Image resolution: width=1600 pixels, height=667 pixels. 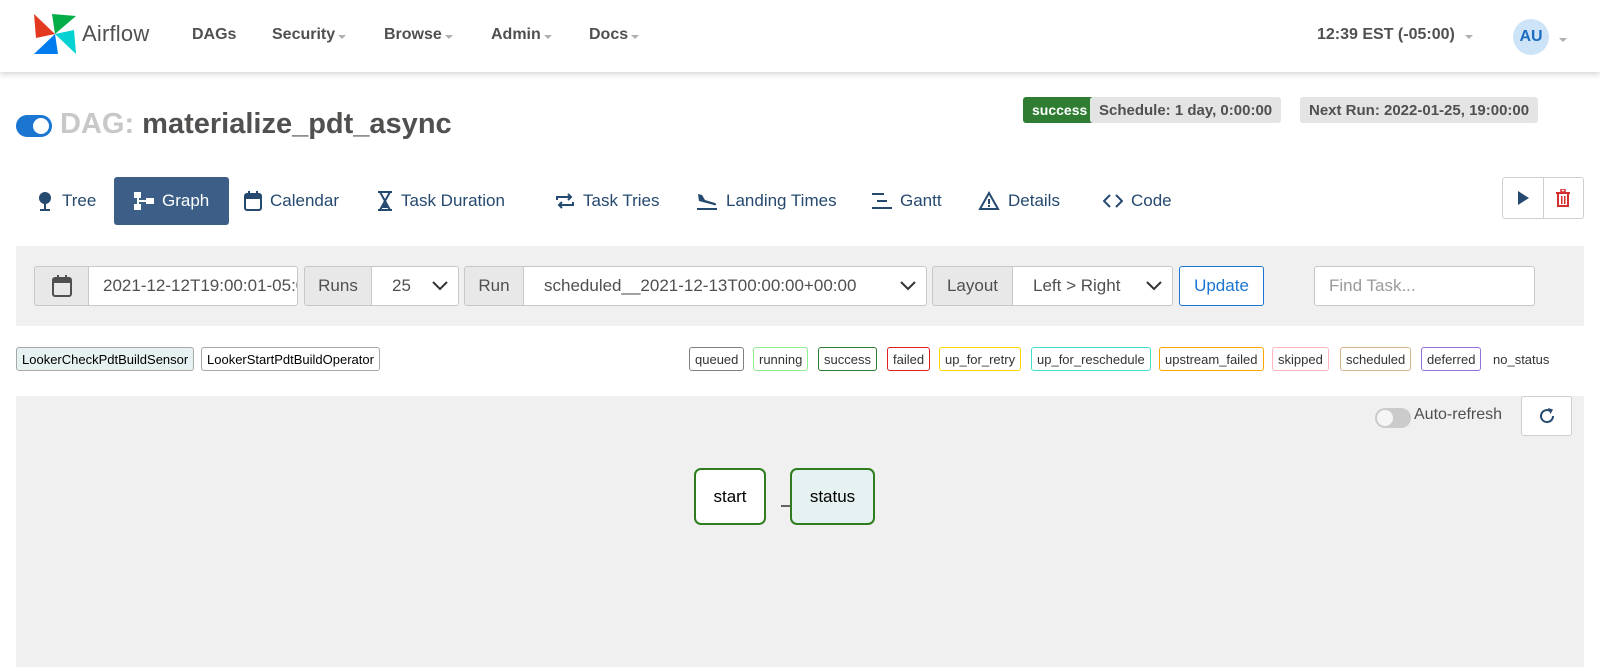 I want to click on nav-docs: Docs, so click(x=614, y=35).